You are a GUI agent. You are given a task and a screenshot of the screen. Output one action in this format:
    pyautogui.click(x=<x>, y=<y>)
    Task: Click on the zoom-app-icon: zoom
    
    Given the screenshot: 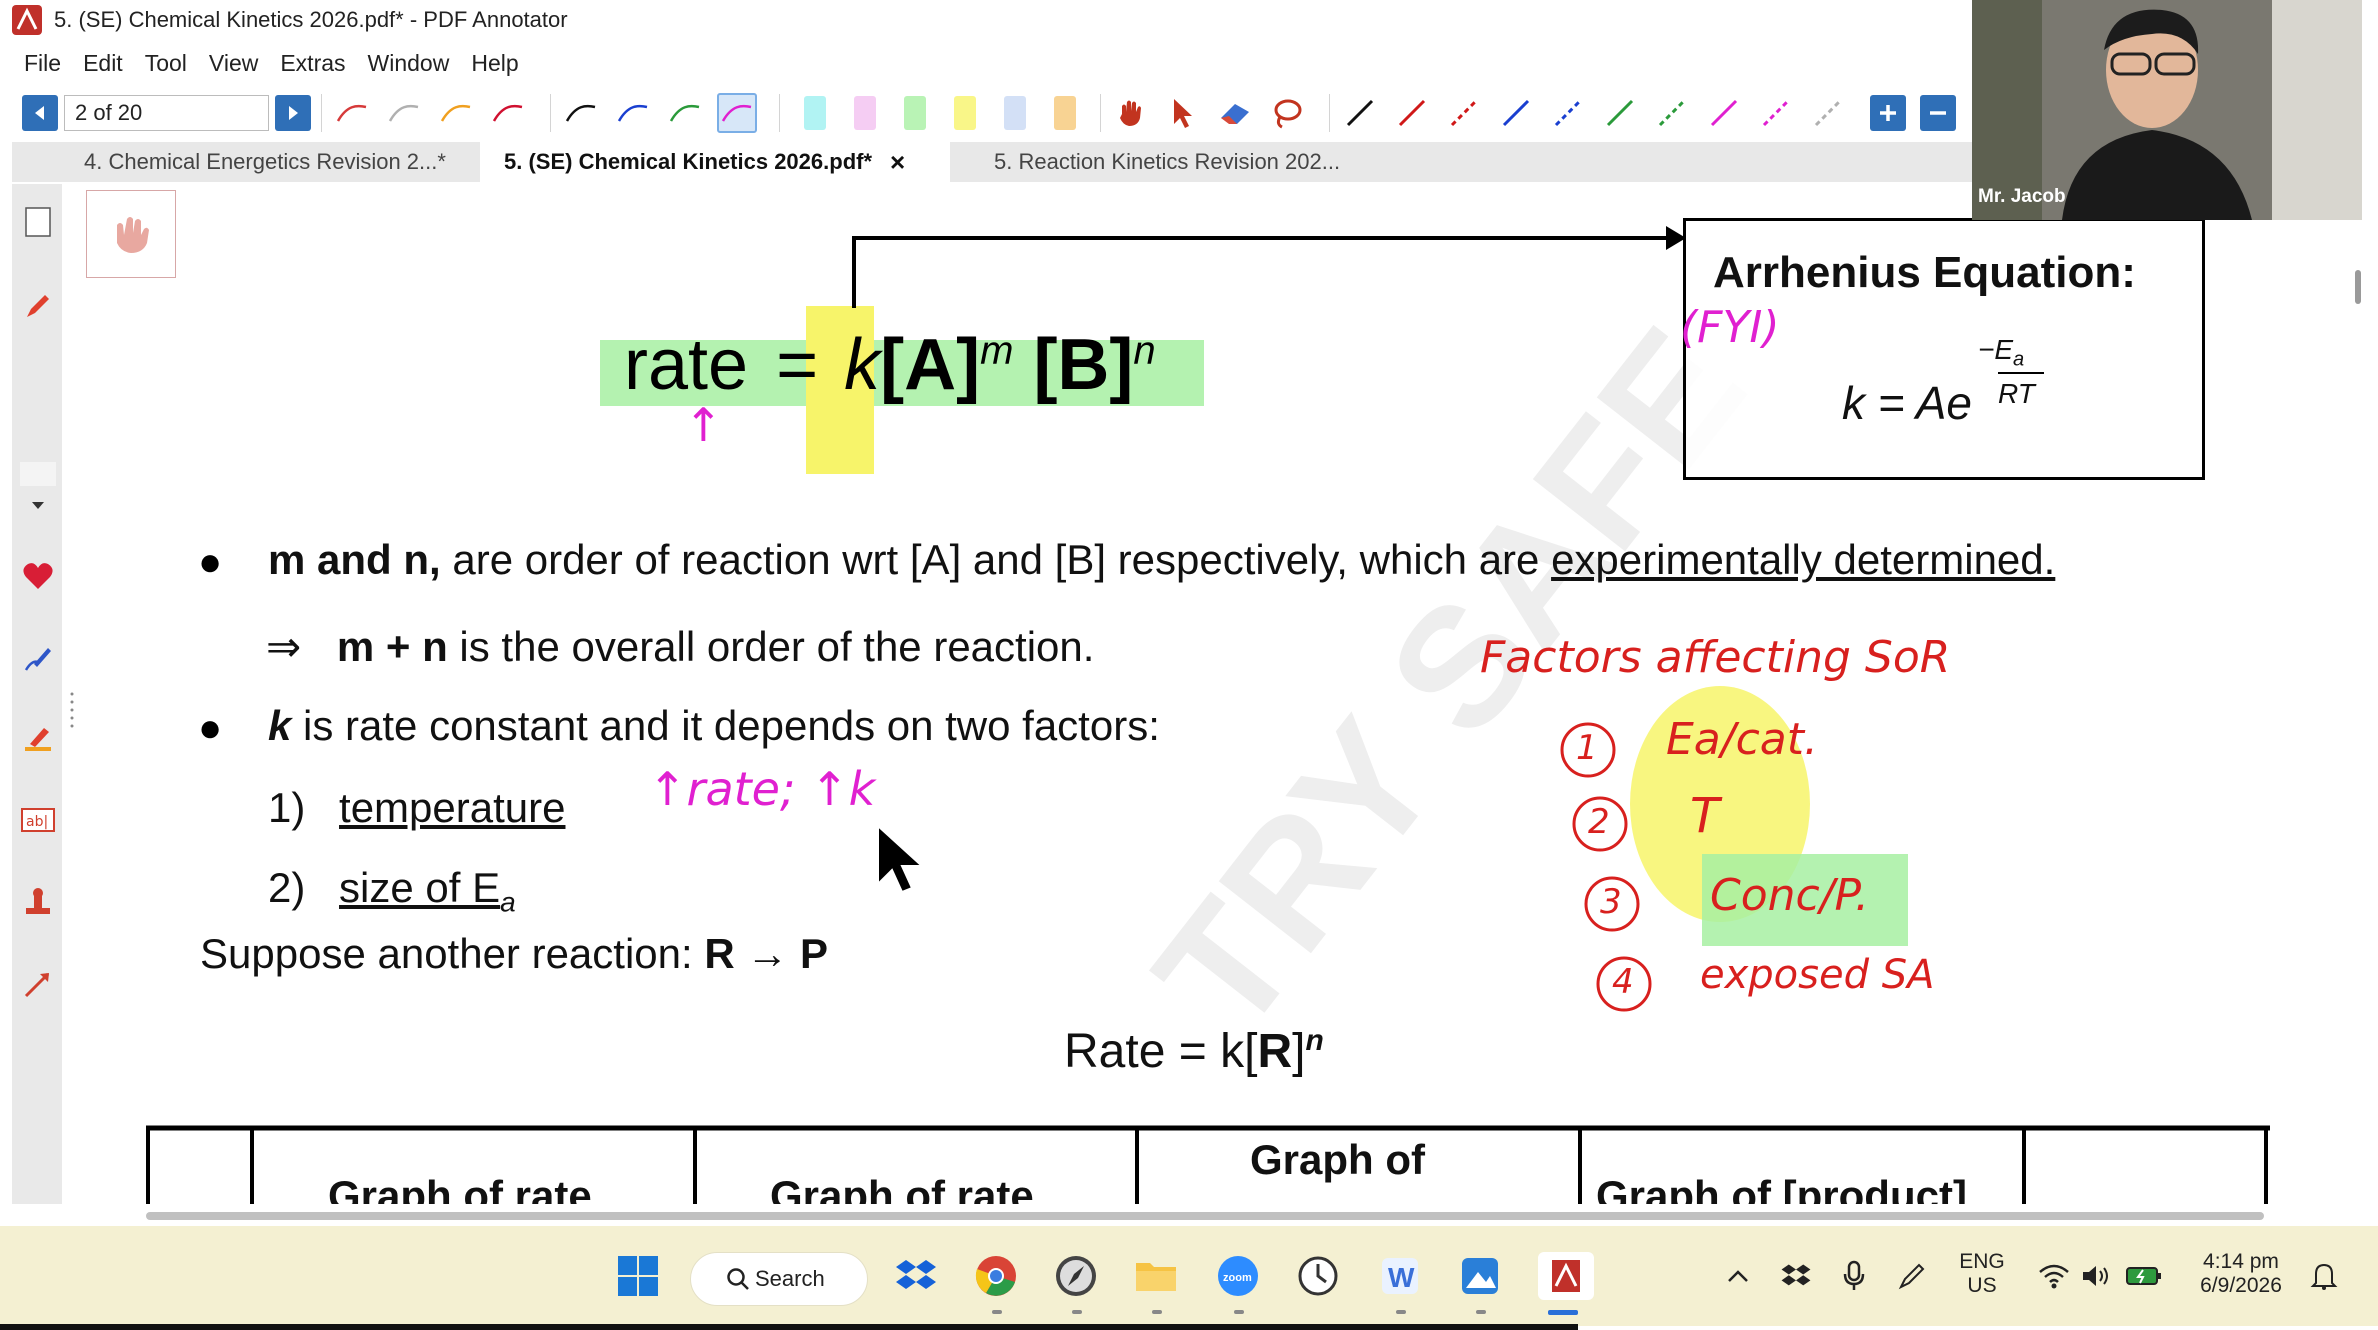 What is the action you would take?
    pyautogui.click(x=1238, y=1276)
    